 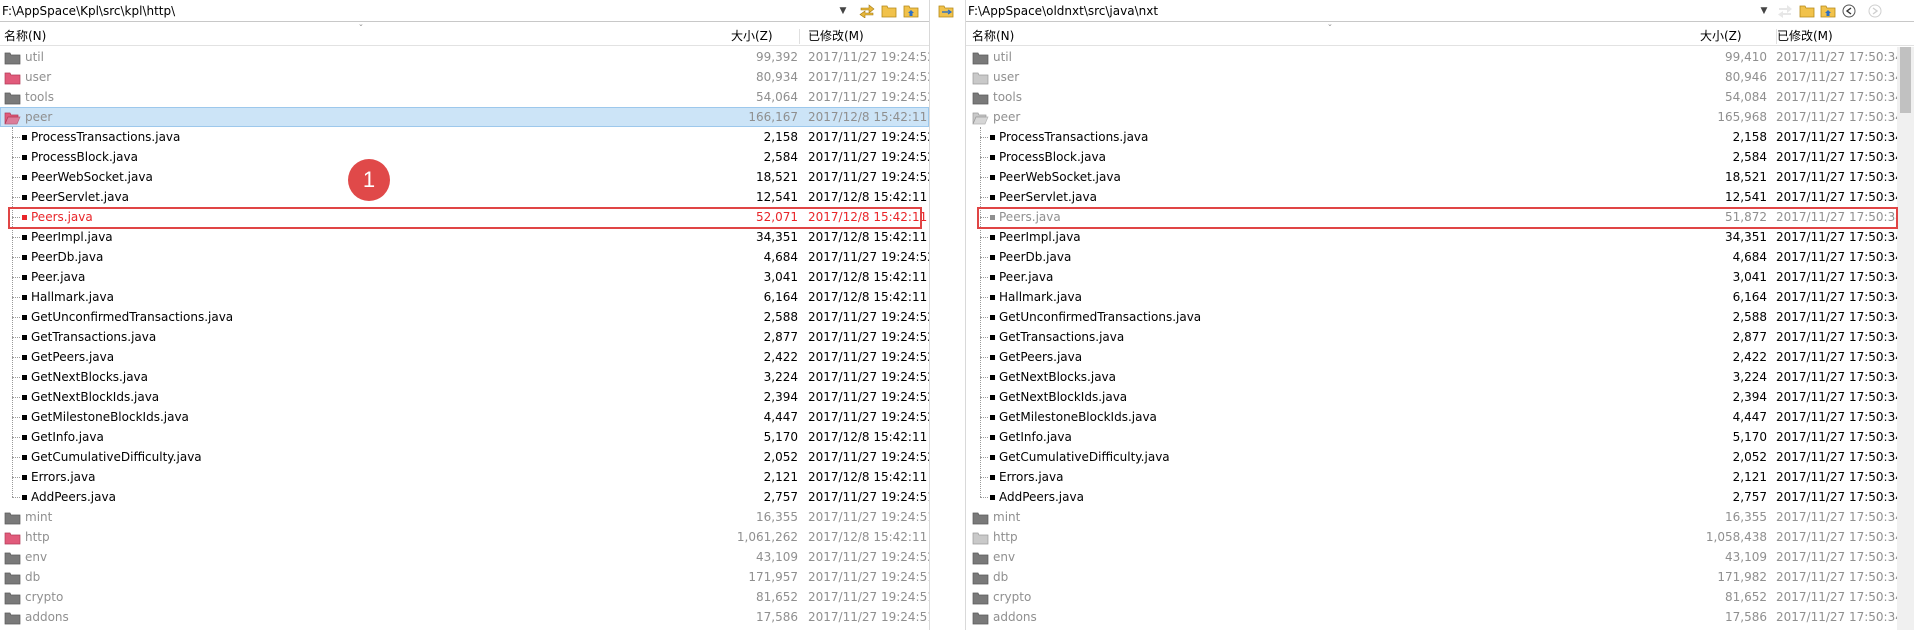 What do you see at coordinates (1850, 11) in the screenshot?
I see `back-icon` at bounding box center [1850, 11].